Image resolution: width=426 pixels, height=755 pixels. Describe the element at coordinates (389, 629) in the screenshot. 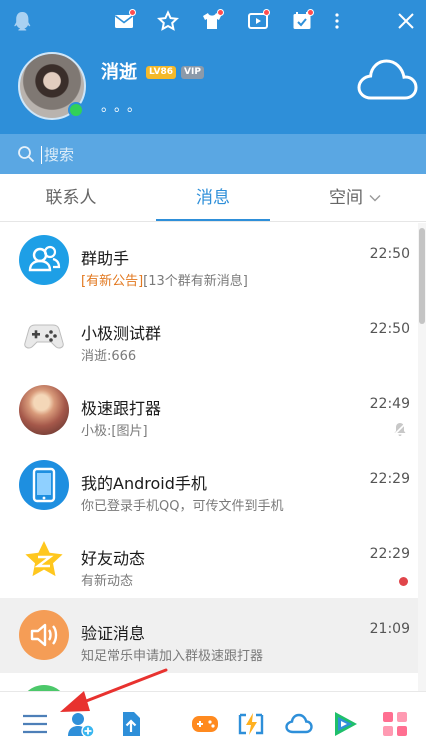

I see `item-time: 21:09` at that location.